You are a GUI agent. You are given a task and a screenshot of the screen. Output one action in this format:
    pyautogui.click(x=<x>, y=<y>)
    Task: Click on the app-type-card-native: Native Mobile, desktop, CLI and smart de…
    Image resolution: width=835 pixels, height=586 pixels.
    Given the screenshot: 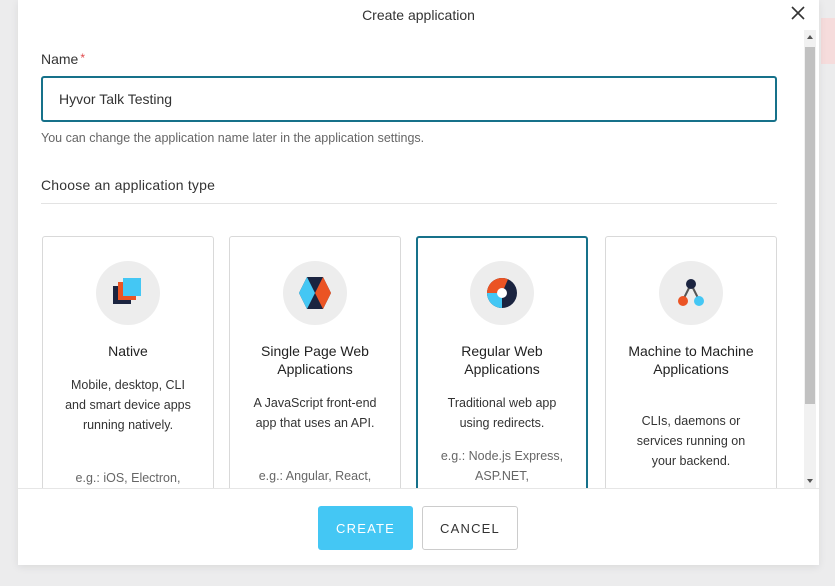 What is the action you would take?
    pyautogui.click(x=128, y=362)
    